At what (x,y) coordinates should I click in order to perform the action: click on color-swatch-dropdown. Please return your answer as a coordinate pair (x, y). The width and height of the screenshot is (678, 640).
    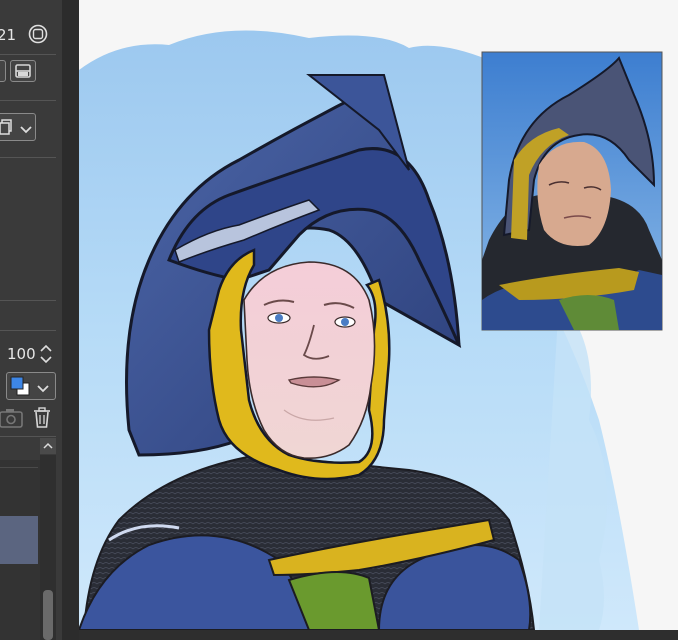
    Looking at the image, I should click on (31, 386).